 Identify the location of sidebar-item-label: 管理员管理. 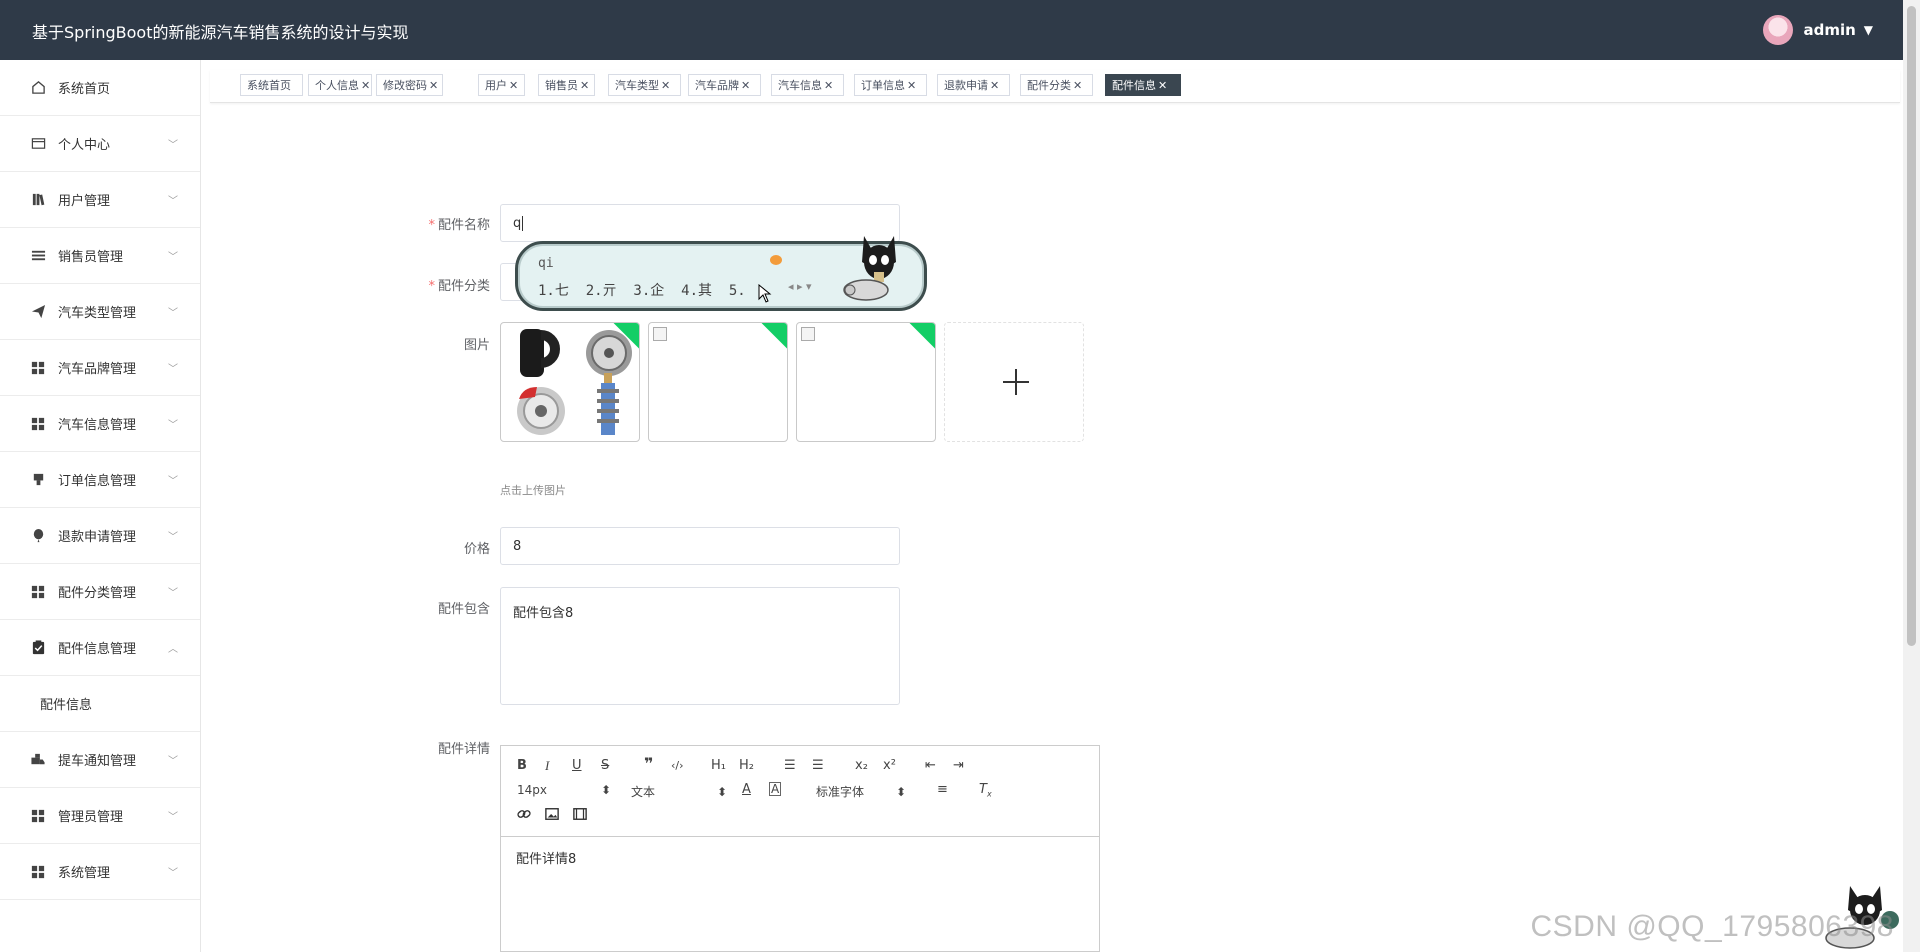
(91, 817).